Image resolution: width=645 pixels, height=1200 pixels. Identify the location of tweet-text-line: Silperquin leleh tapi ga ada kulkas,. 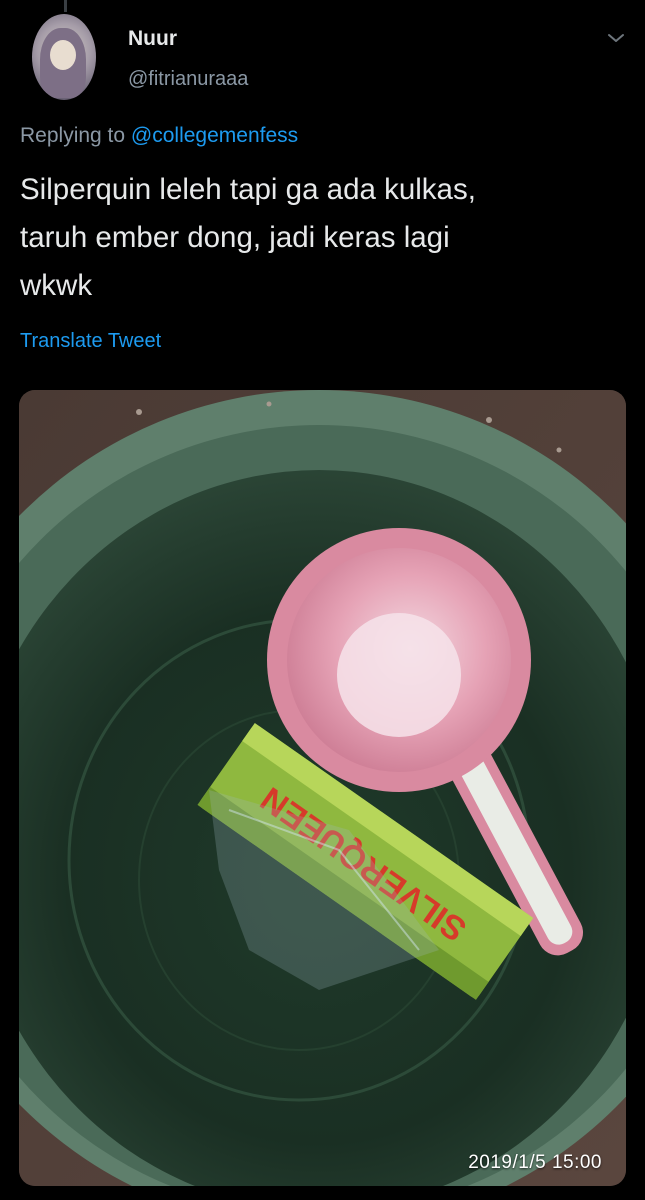
(248, 189).